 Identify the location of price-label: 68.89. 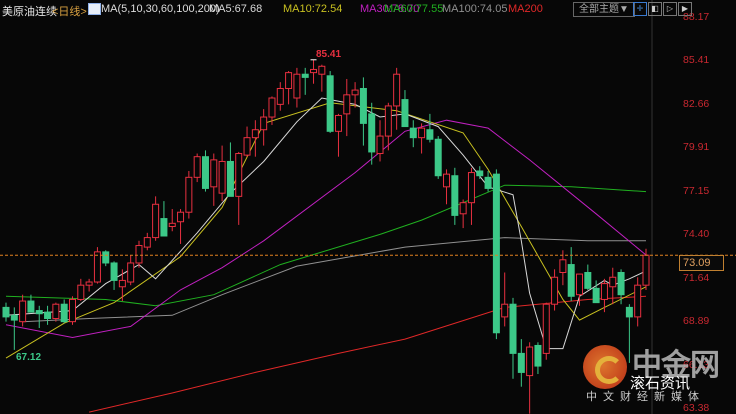
(696, 321).